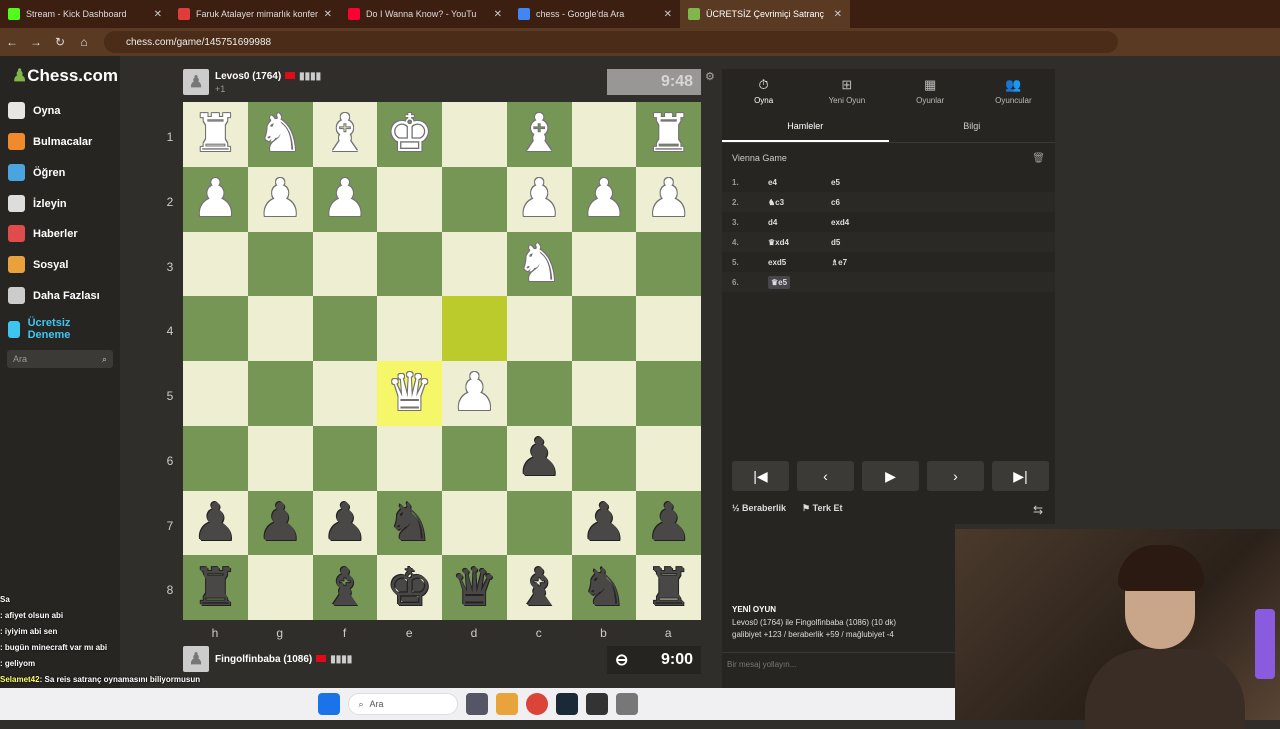  What do you see at coordinates (476, 704) in the screenshot?
I see `taskview-icon` at bounding box center [476, 704].